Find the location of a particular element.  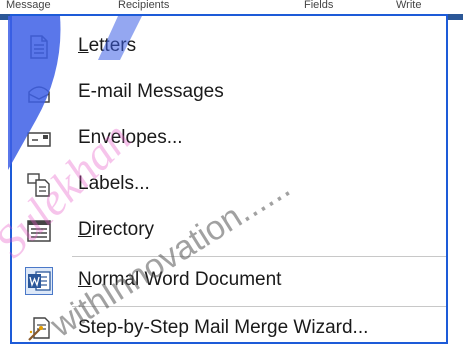

tab-fields: Fields is located at coordinates (345, 7).